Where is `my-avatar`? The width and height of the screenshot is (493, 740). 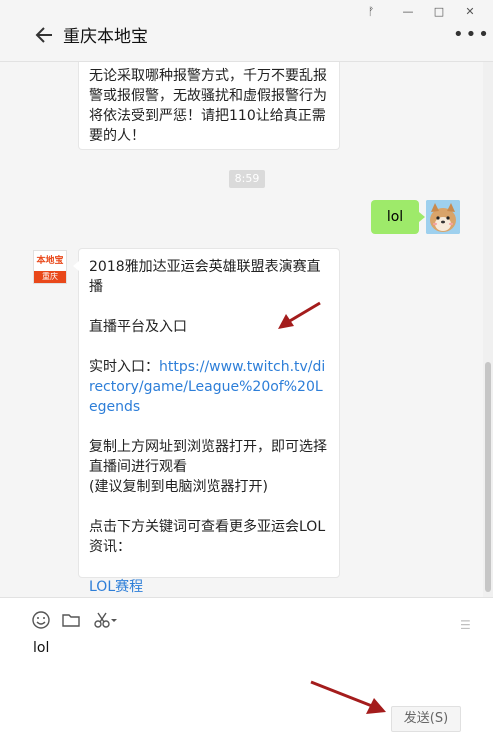 my-avatar is located at coordinates (443, 217).